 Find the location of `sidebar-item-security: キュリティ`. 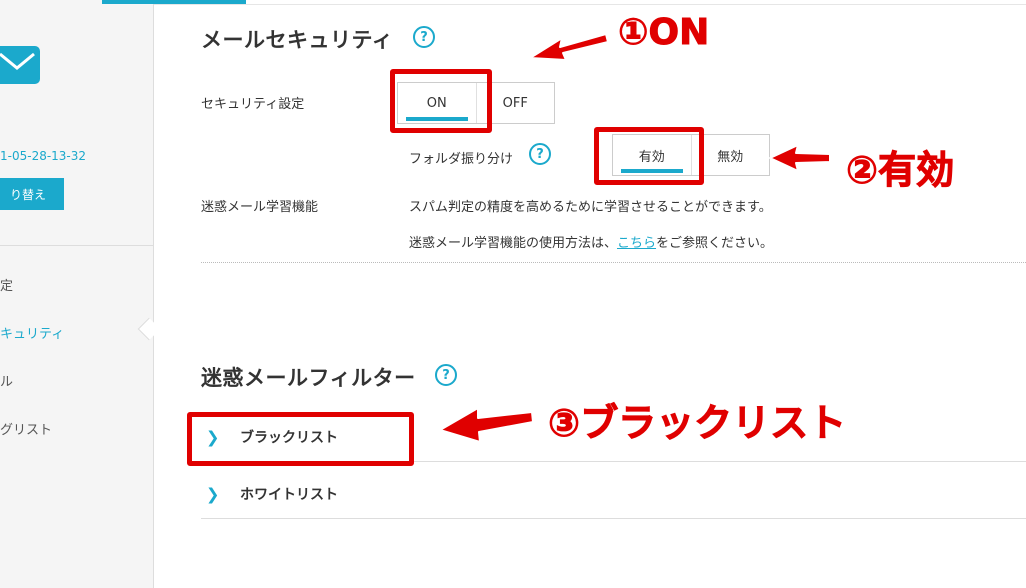

sidebar-item-security: キュリティ is located at coordinates (32, 332).